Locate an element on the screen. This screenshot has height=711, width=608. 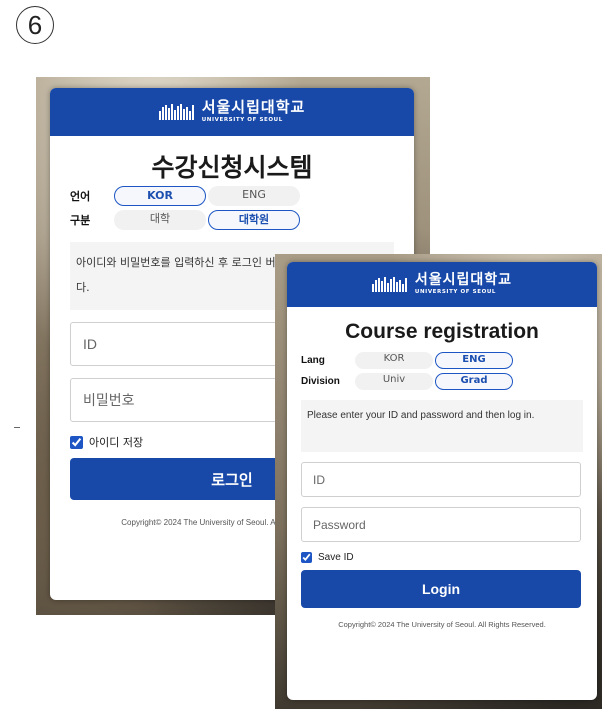
language-label: 언어 is located at coordinates (80, 196).